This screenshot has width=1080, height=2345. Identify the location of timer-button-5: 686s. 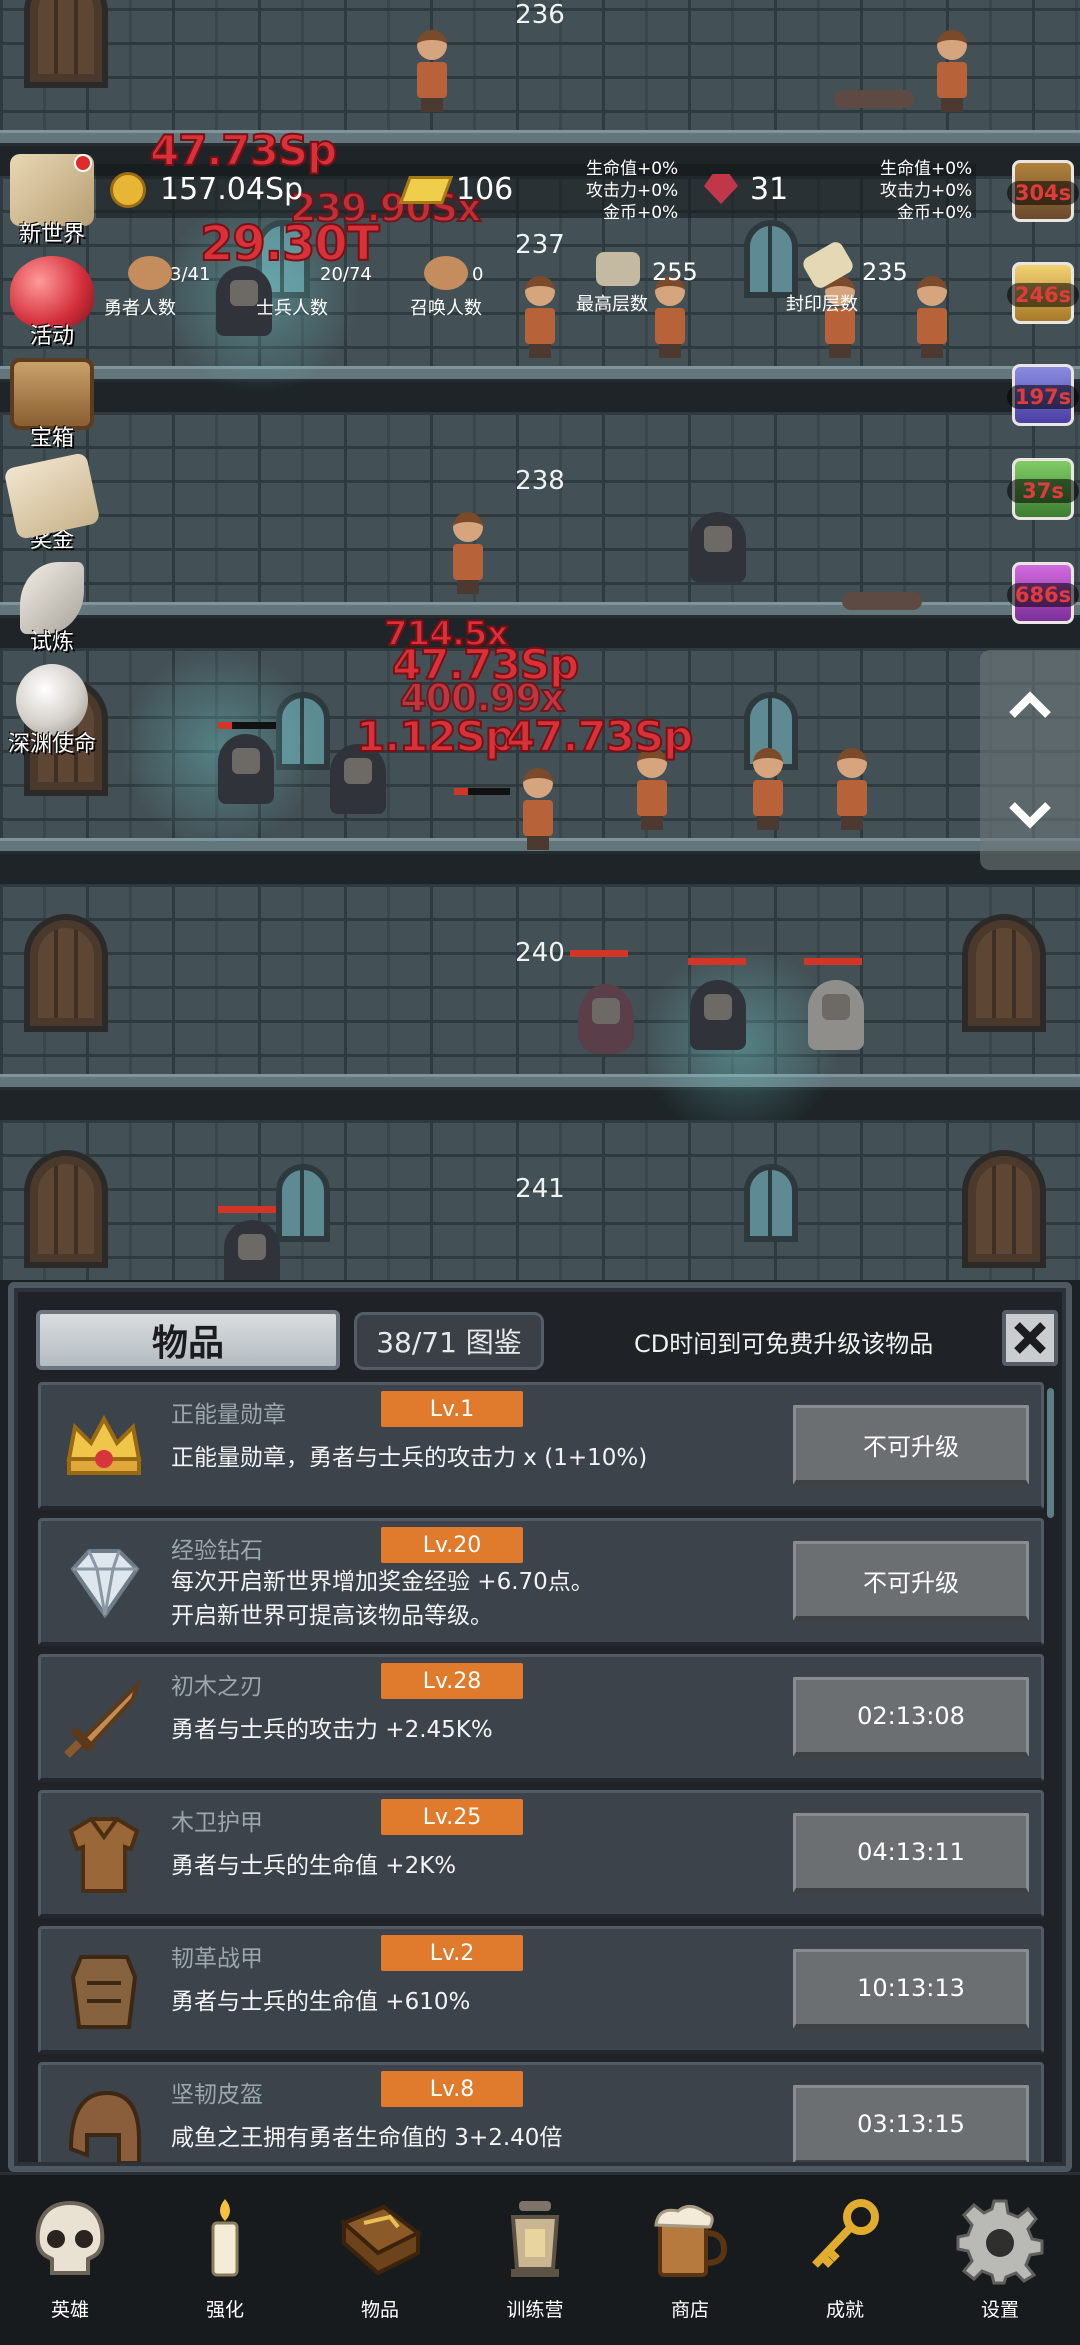
(1043, 593).